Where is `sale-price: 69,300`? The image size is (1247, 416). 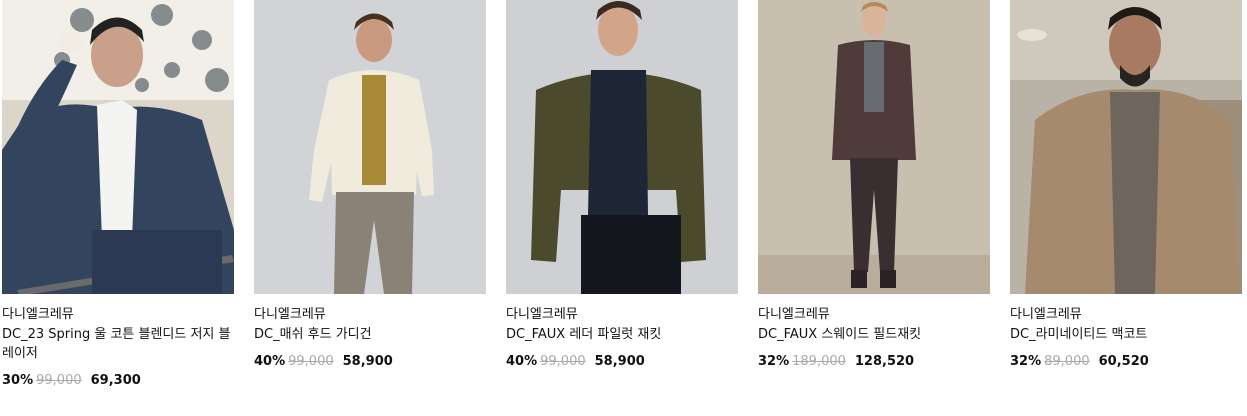 sale-price: 69,300 is located at coordinates (115, 380).